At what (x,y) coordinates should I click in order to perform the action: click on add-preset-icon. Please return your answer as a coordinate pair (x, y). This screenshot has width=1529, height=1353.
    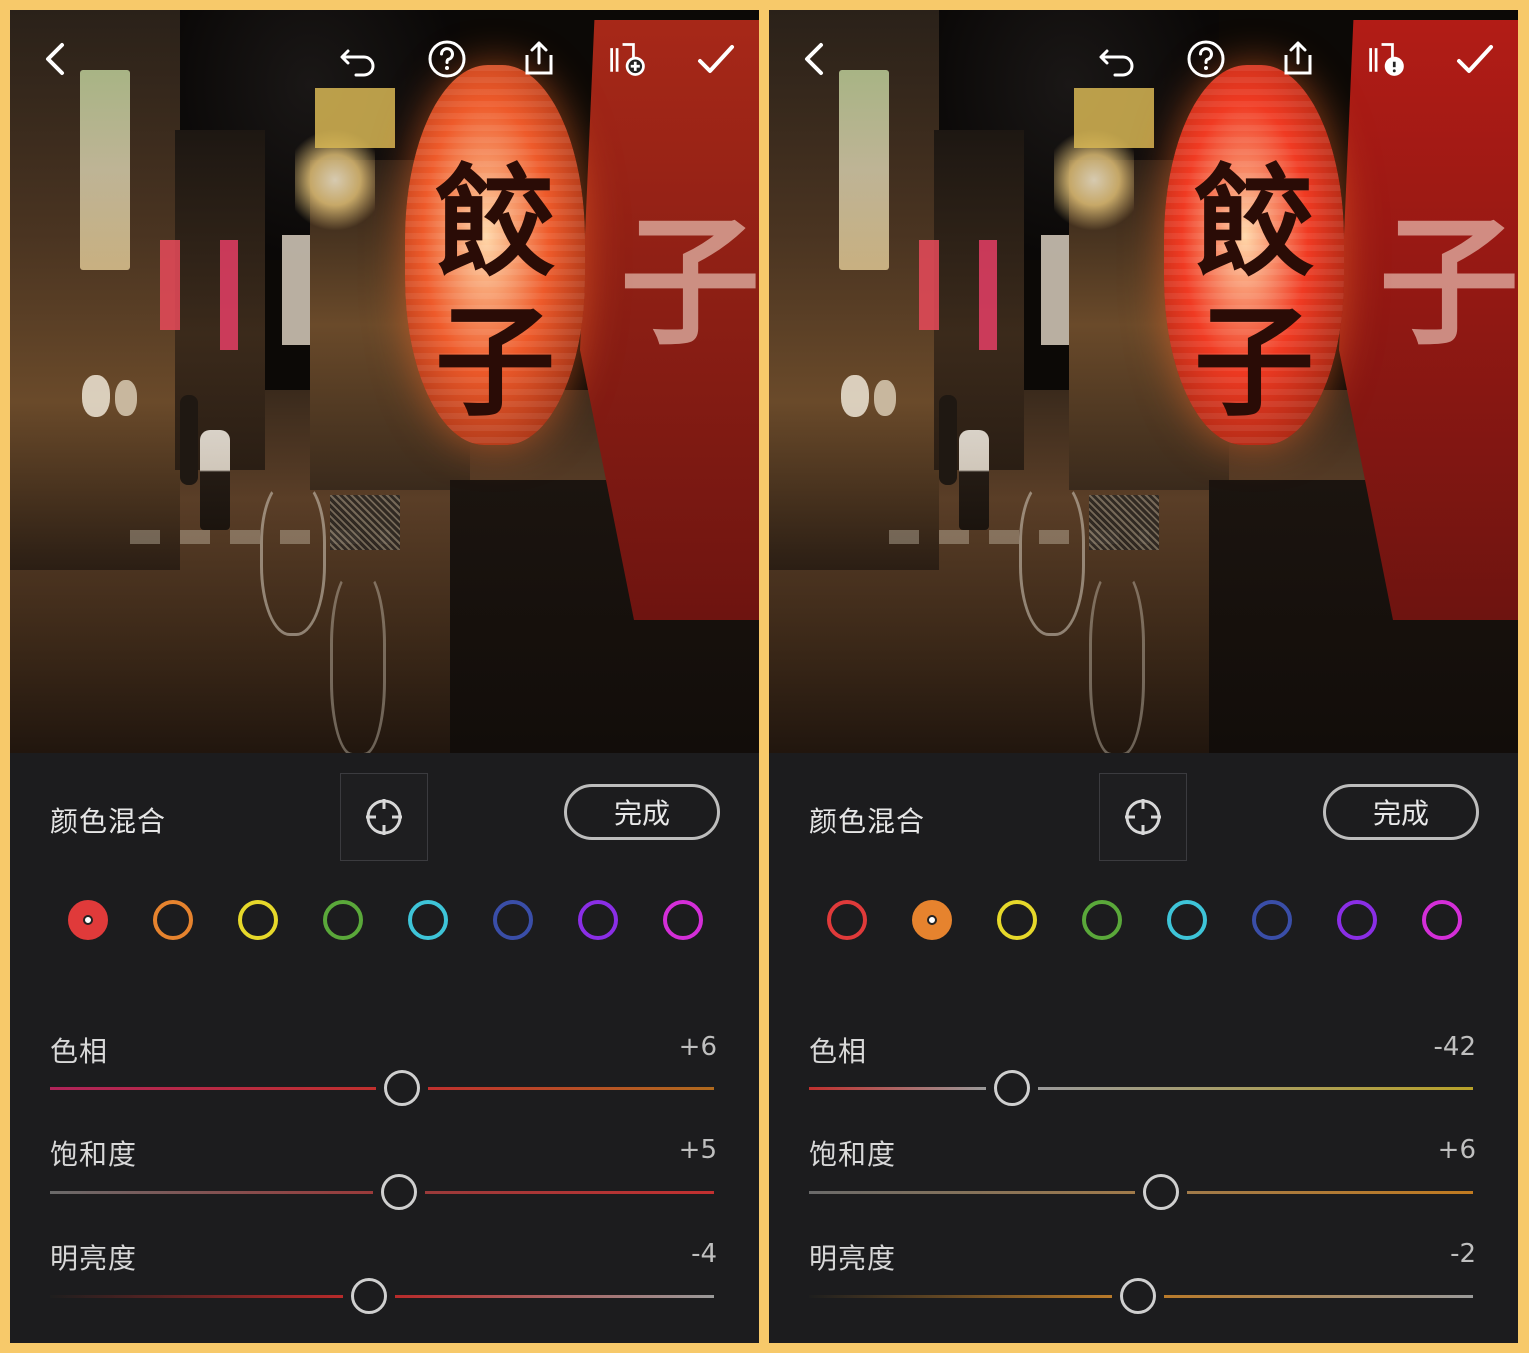
    Looking at the image, I should click on (627, 59).